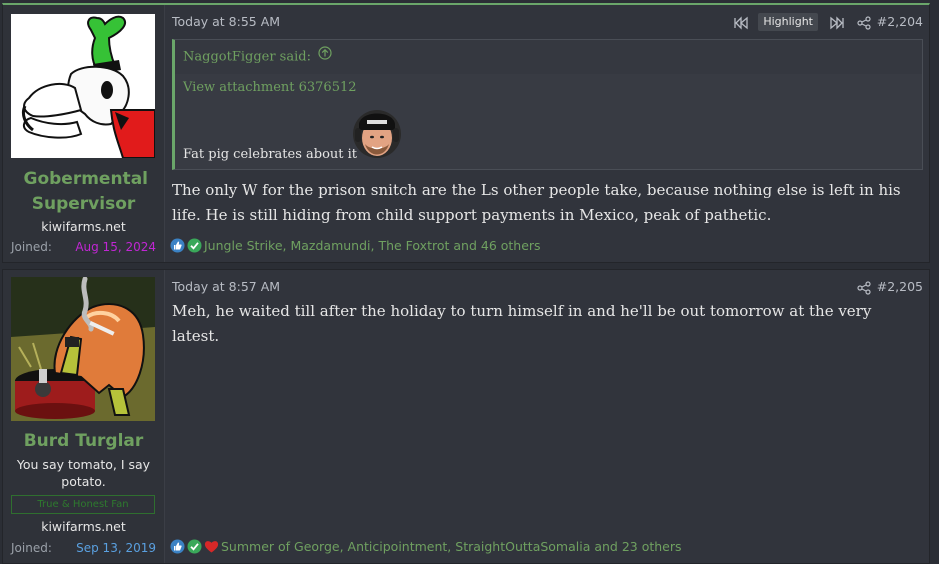 The width and height of the screenshot is (939, 564). I want to click on highlight-button: Highlight, so click(788, 22).